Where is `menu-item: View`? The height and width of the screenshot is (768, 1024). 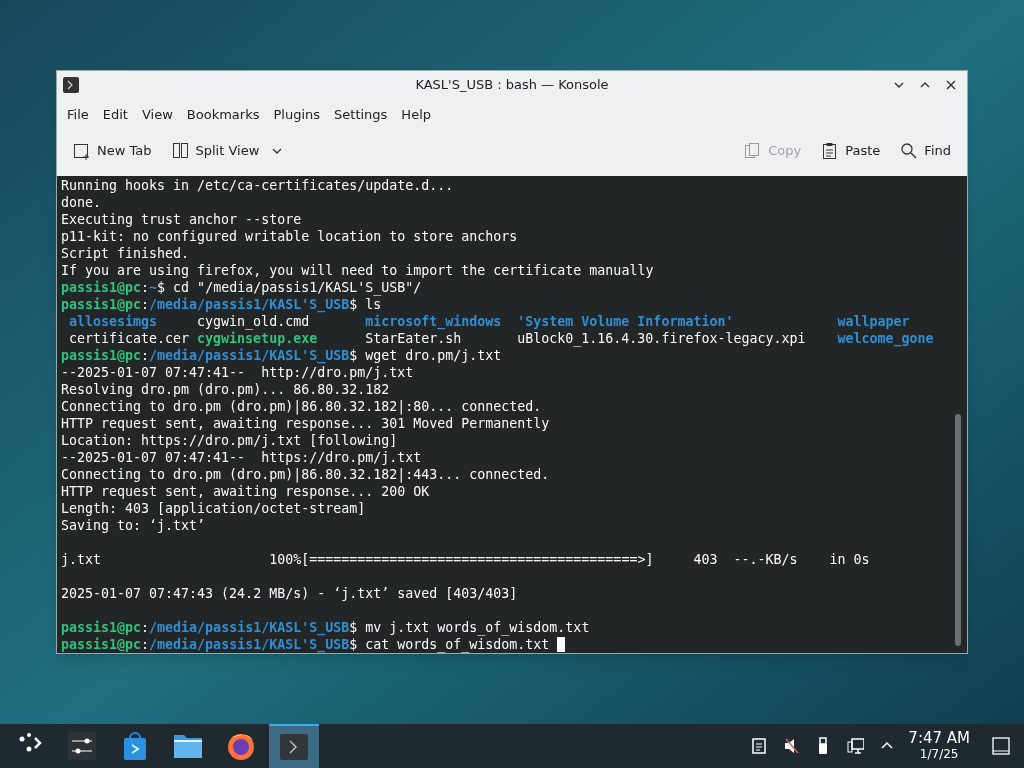 menu-item: View is located at coordinates (157, 115).